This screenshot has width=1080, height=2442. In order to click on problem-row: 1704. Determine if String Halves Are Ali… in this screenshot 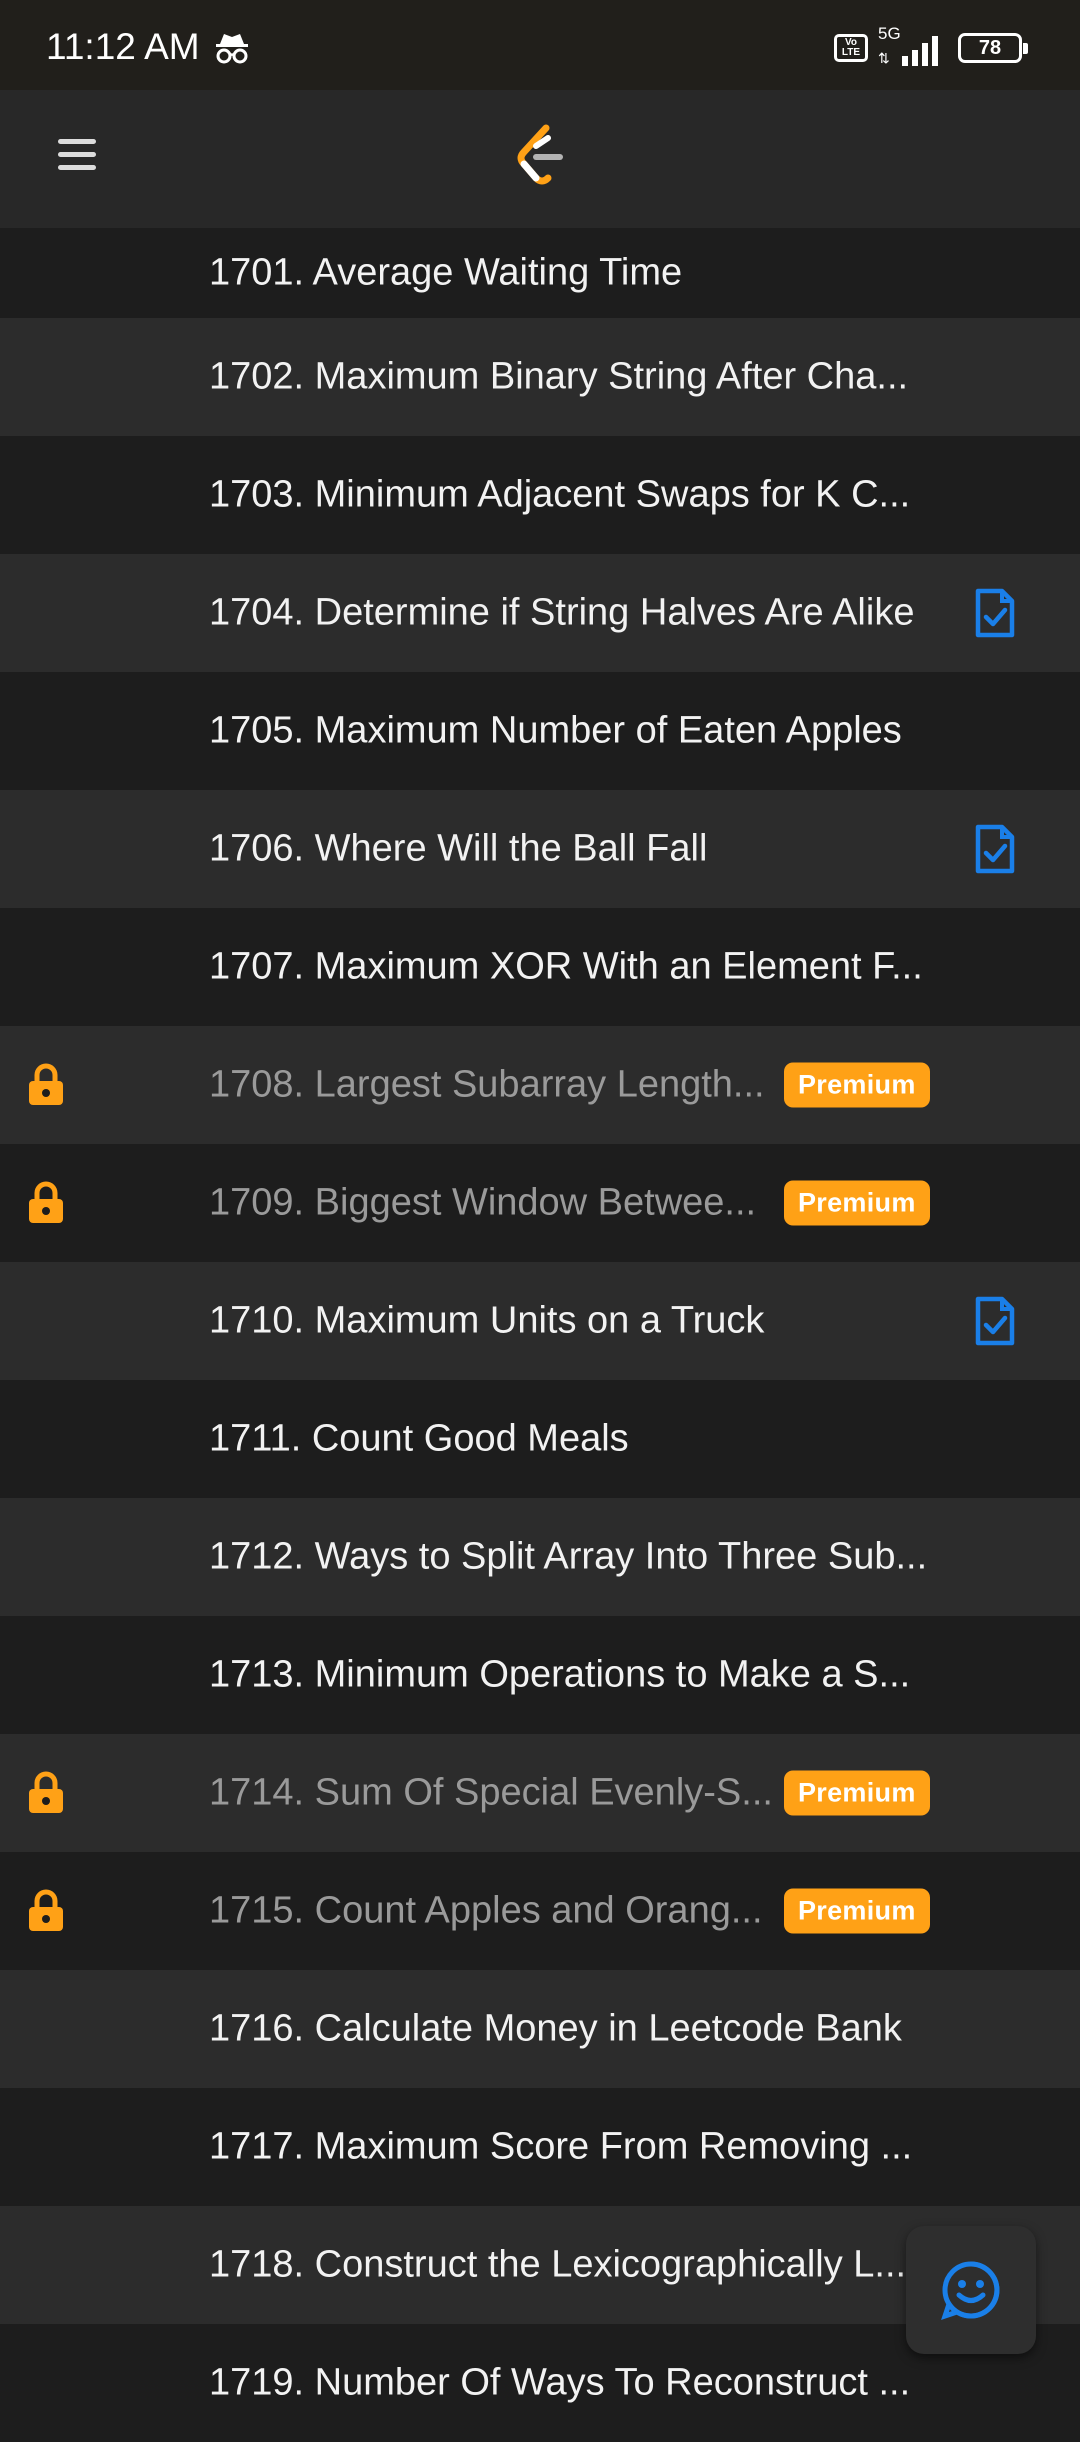, I will do `click(540, 613)`.